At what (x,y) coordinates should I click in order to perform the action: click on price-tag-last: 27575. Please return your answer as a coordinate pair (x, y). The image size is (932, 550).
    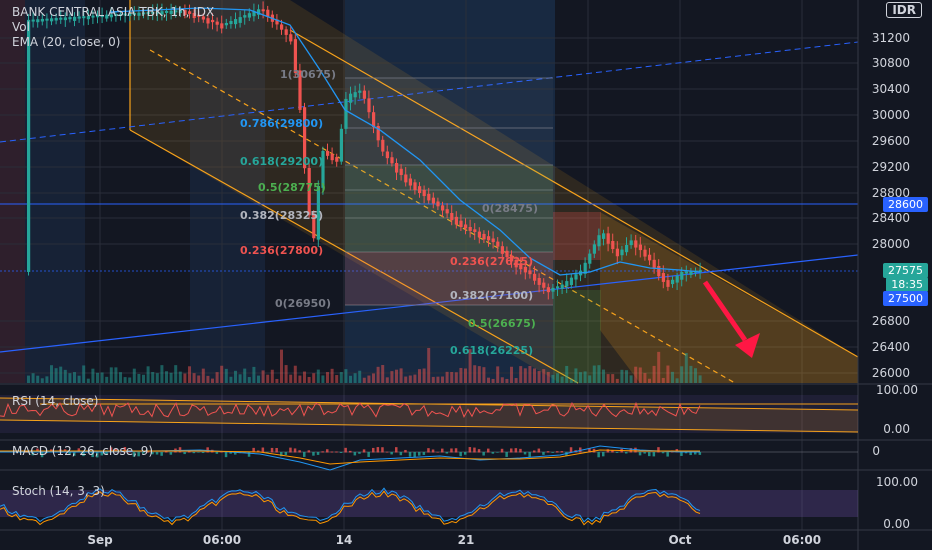
    Looking at the image, I should click on (905, 270).